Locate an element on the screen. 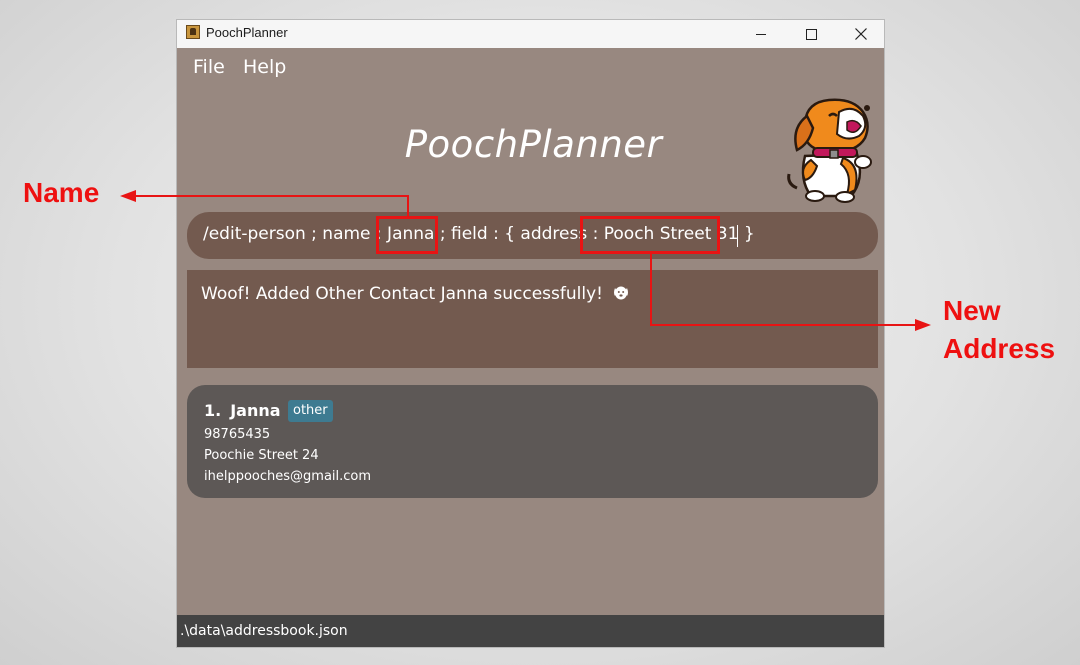 Image resolution: width=1080 pixels, height=665 pixels. address-annotation-line2: Address is located at coordinates (999, 348).